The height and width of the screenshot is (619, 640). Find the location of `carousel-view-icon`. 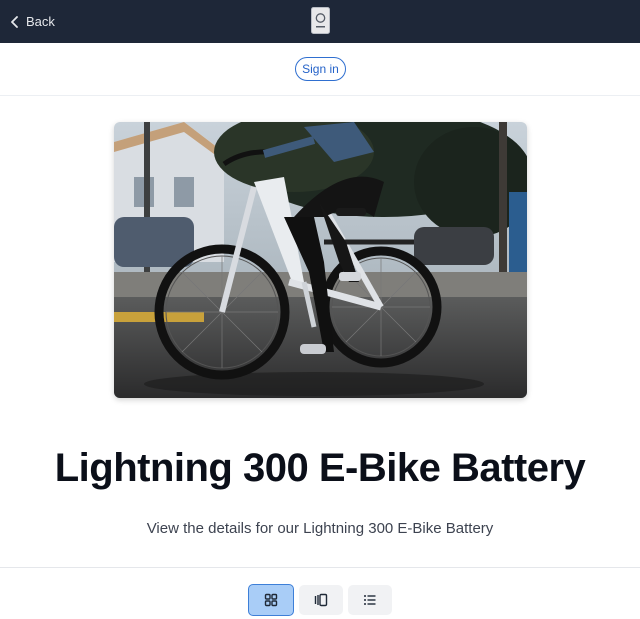

carousel-view-icon is located at coordinates (321, 600).